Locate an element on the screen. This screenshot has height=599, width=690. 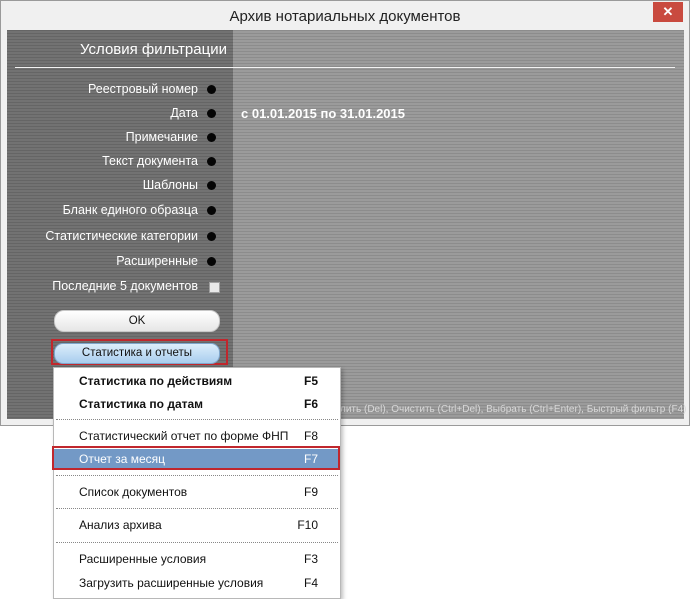
menu-item-shortcut: F10 is located at coordinates (307, 525).